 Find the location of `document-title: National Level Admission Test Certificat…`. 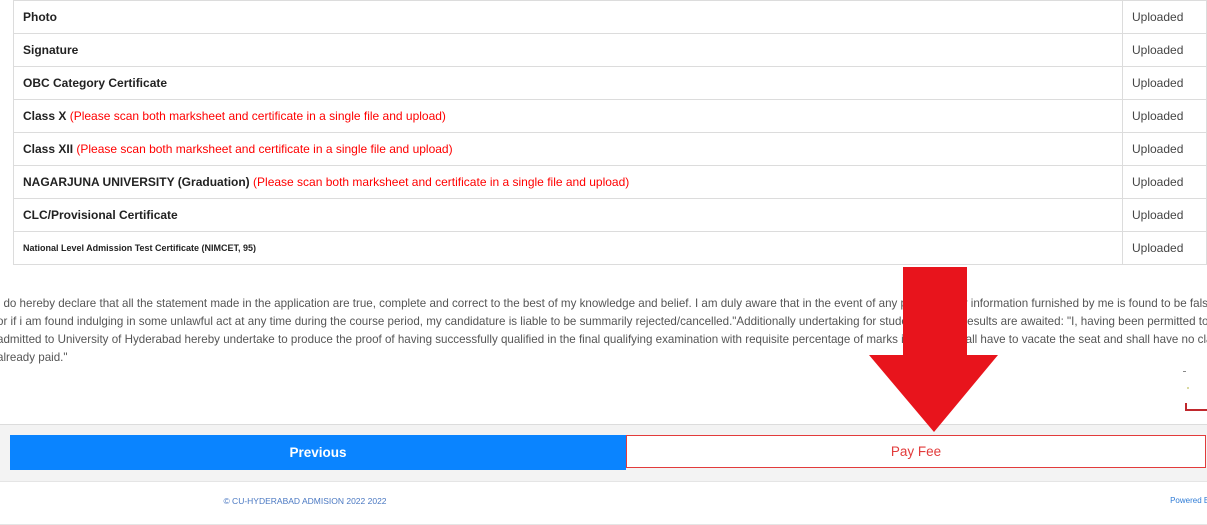

document-title: National Level Admission Test Certificat… is located at coordinates (140, 248).